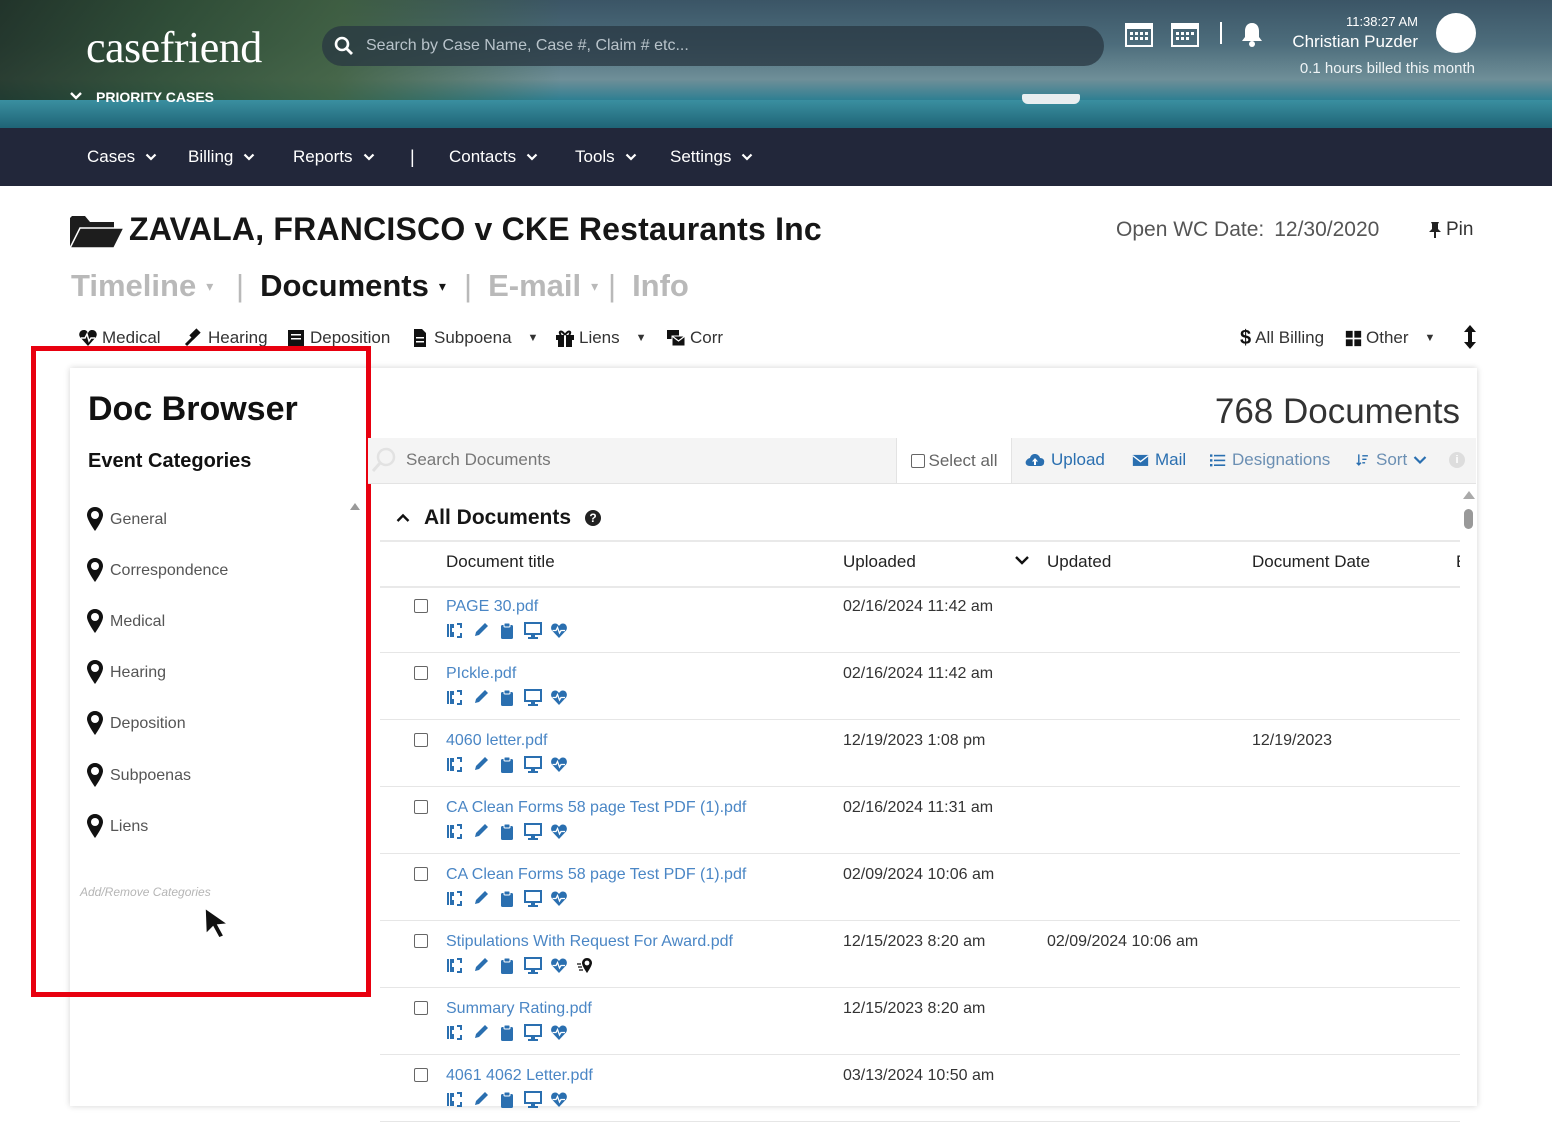 This screenshot has height=1122, width=1552. Describe the element at coordinates (646, 460) in the screenshot. I see `document-search-input` at that location.